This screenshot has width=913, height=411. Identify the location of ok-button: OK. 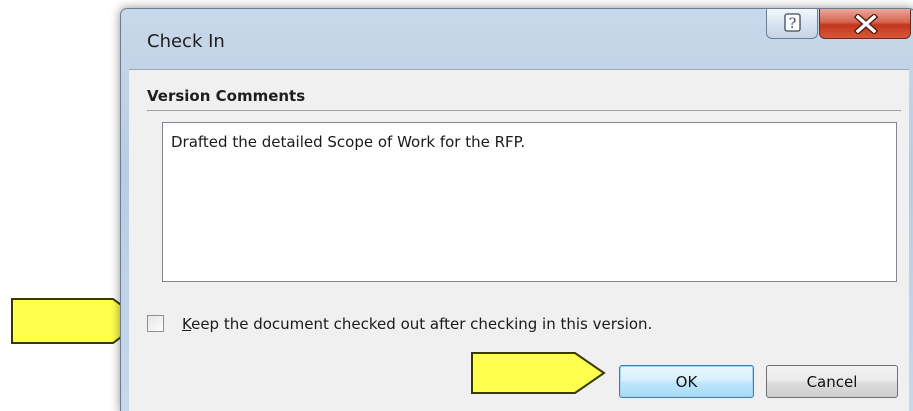
(686, 381).